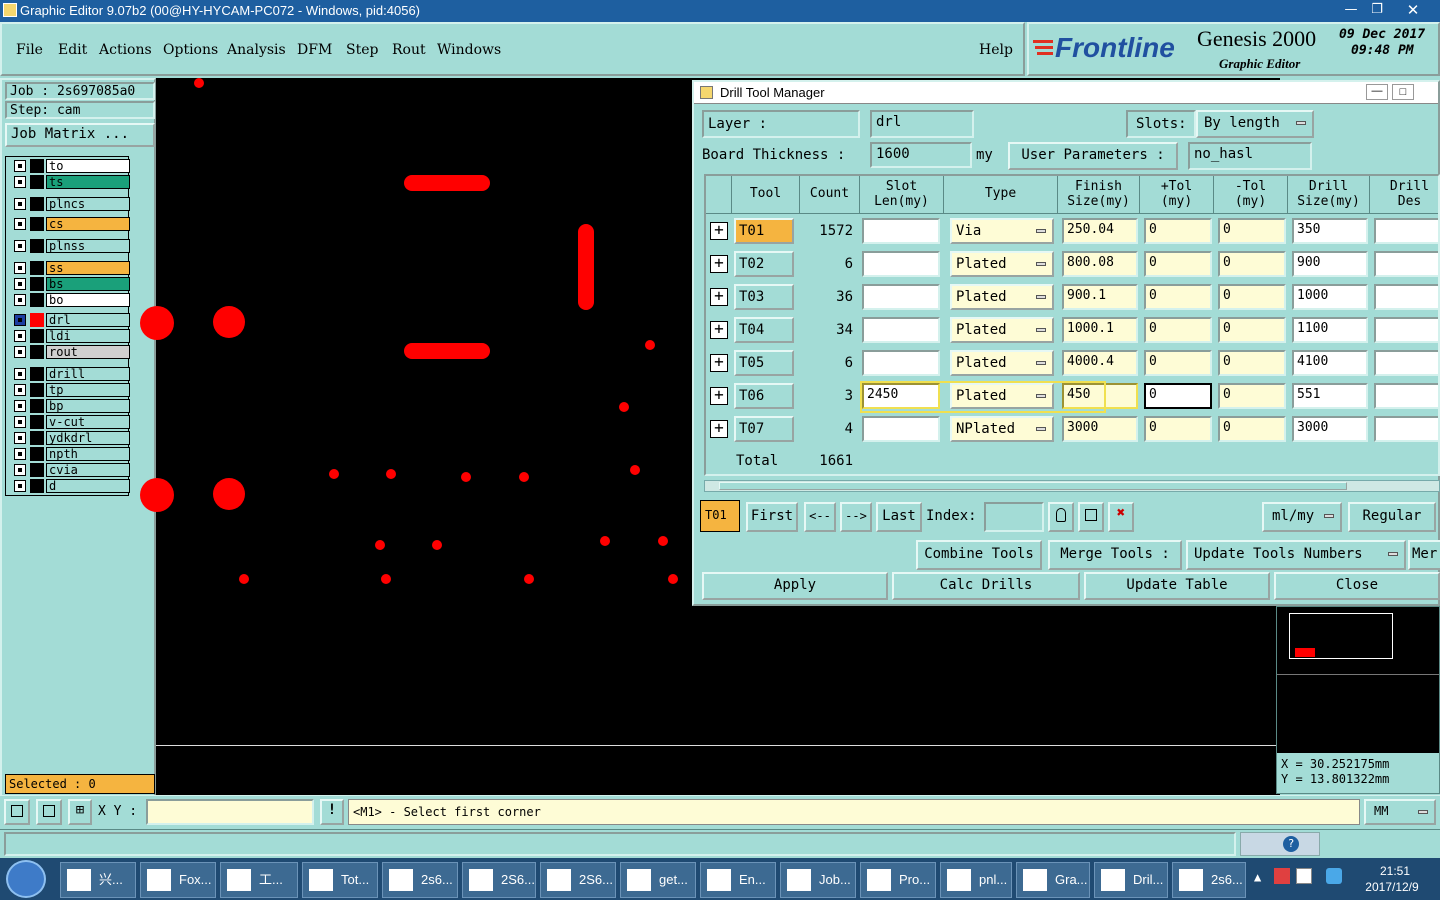 This screenshot has width=1440, height=900. Describe the element at coordinates (88, 320) in the screenshot. I see `layer-name: drl` at that location.